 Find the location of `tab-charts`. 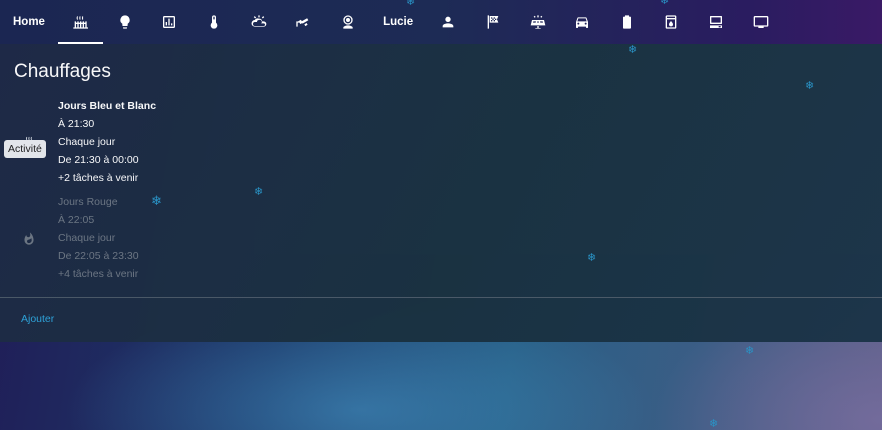

tab-charts is located at coordinates (169, 22).